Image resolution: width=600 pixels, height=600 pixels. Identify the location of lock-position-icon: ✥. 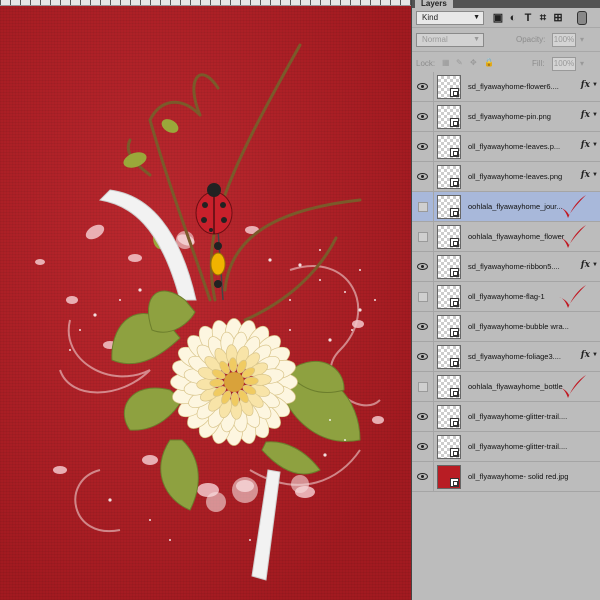
(473, 63).